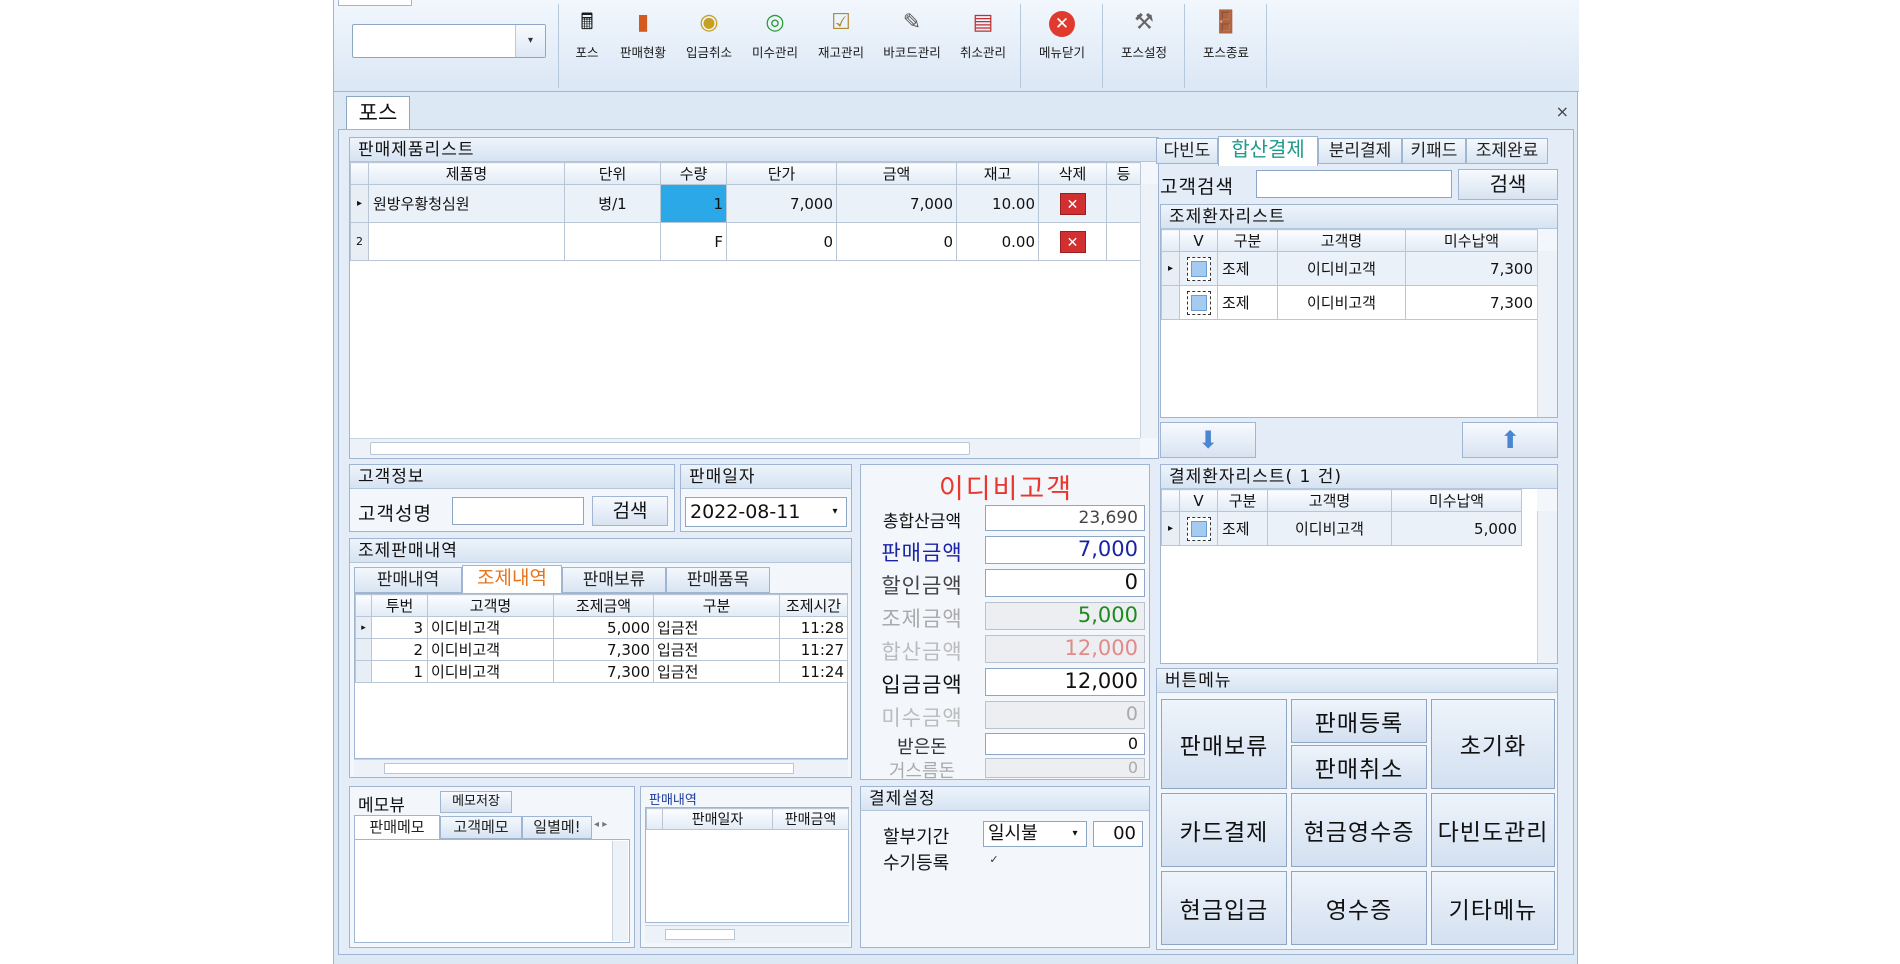  Describe the element at coordinates (718, 580) in the screenshot. I see `tab-sales-items: 판매품목` at that location.